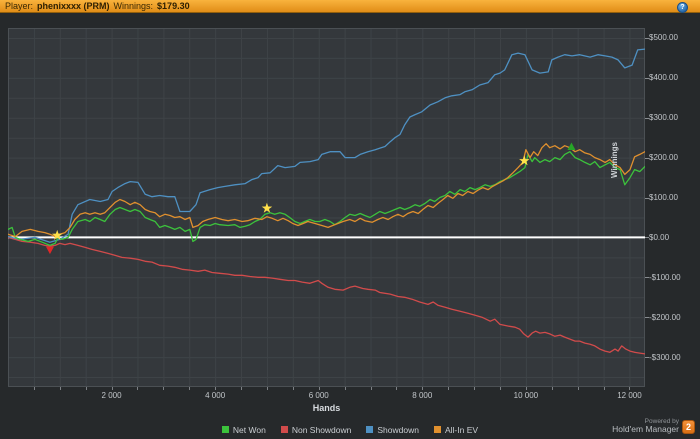 The height and width of the screenshot is (439, 700). I want to click on winnings-value: $179.30, so click(173, 6).